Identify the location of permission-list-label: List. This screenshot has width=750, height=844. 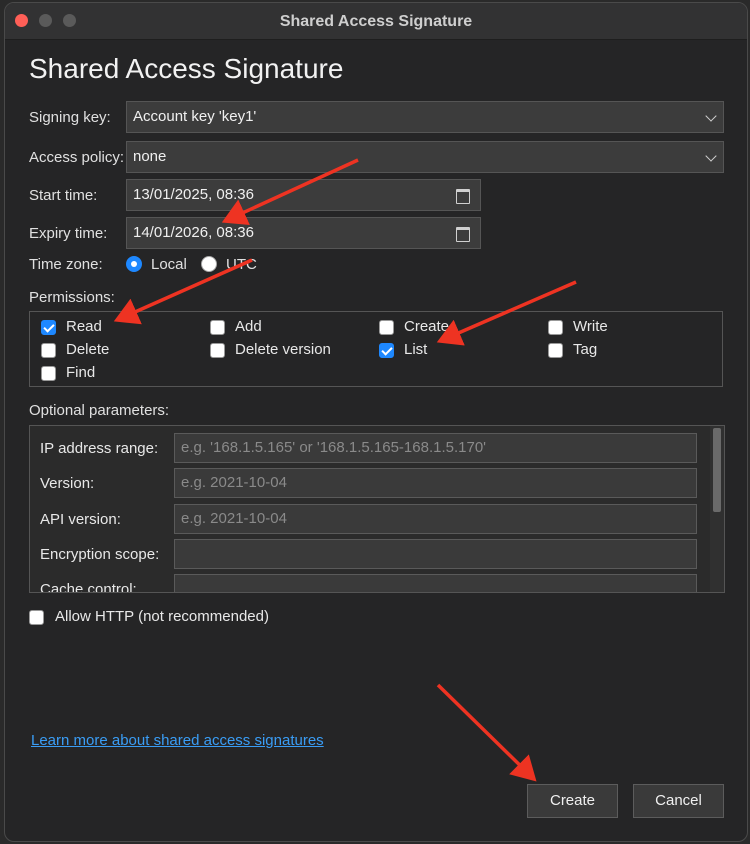
(416, 349).